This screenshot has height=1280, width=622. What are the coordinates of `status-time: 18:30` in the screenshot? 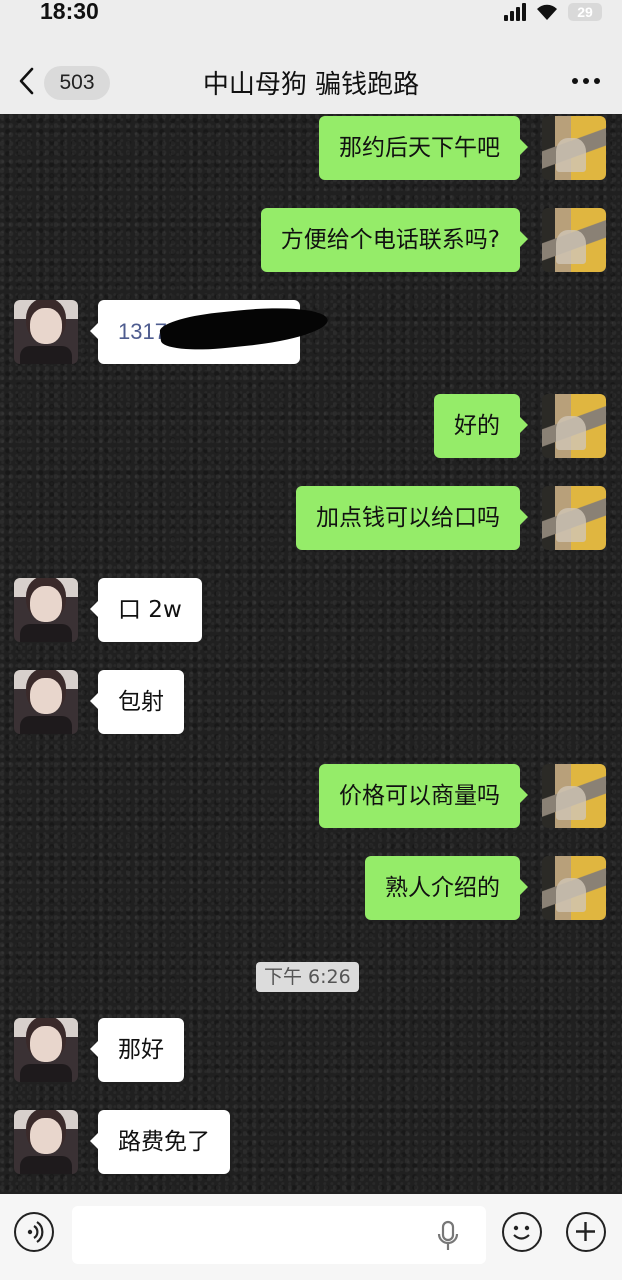 It's located at (69, 12).